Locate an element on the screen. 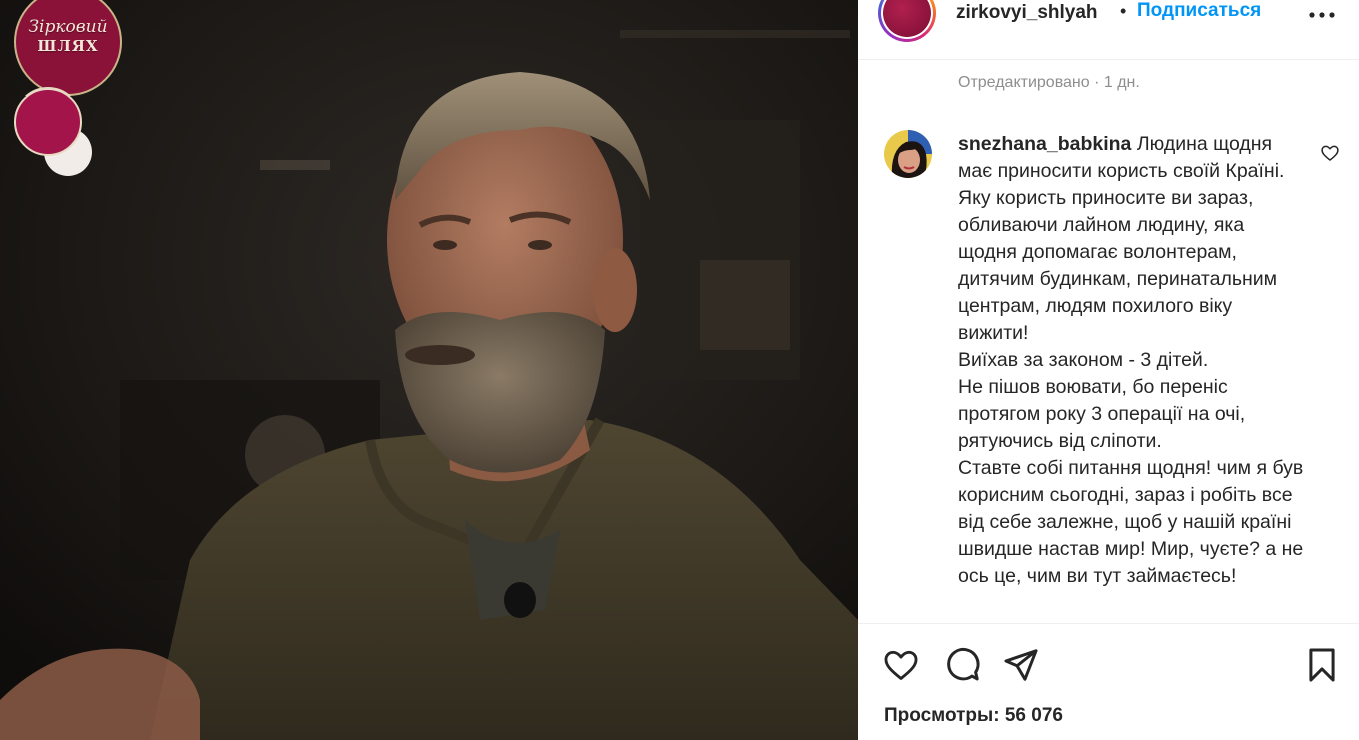  follow-button: Подписаться is located at coordinates (1199, 11).